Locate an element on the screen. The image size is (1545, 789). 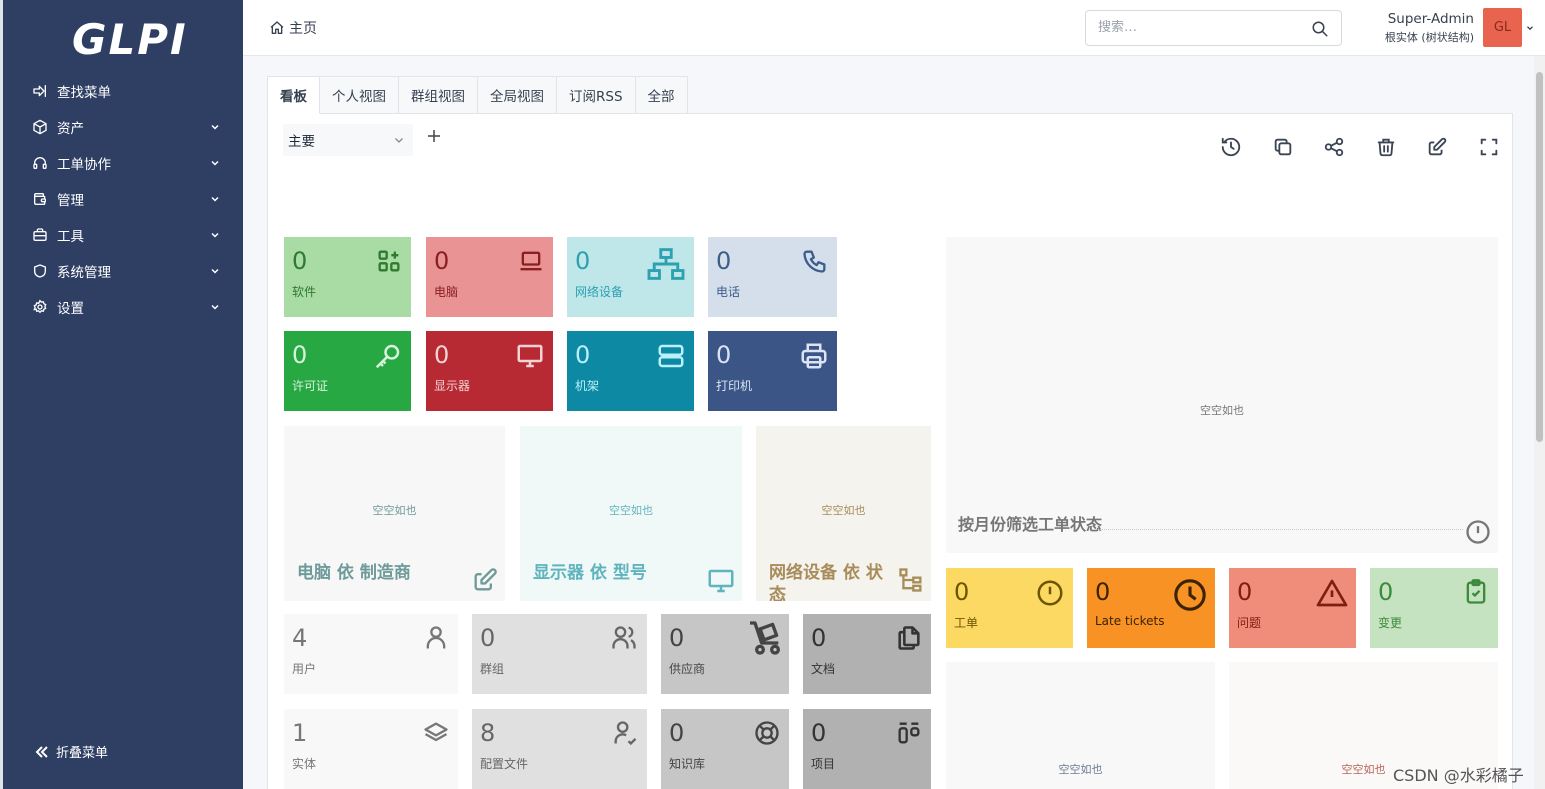
sidebar-item-label: 资产 is located at coordinates (70, 129).